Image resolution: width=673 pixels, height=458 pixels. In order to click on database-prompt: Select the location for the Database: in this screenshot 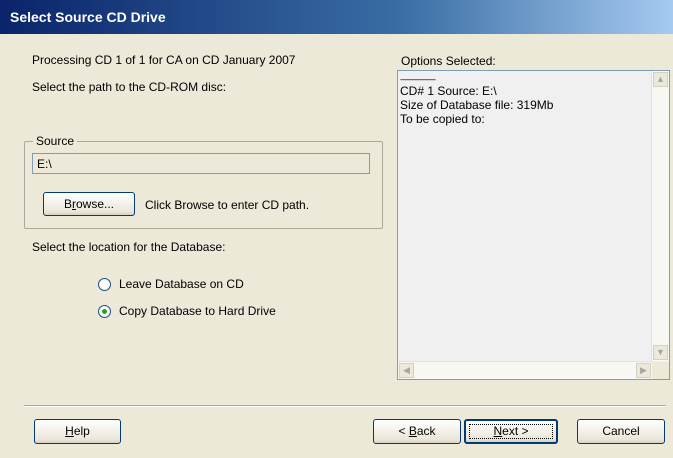, I will do `click(129, 247)`.